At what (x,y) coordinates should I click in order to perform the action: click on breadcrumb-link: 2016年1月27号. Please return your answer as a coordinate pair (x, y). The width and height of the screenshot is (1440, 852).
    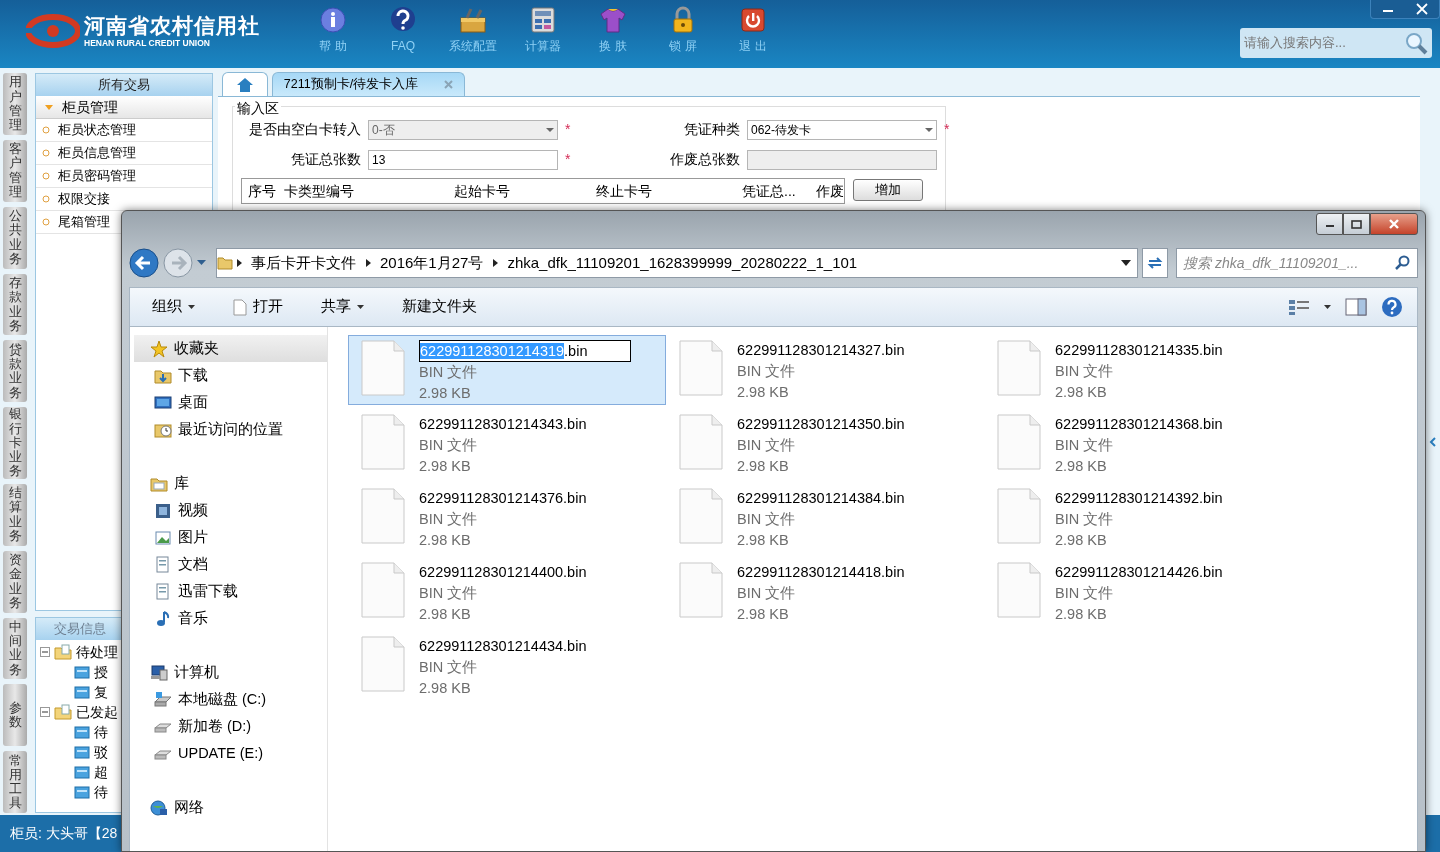
    Looking at the image, I should click on (432, 263).